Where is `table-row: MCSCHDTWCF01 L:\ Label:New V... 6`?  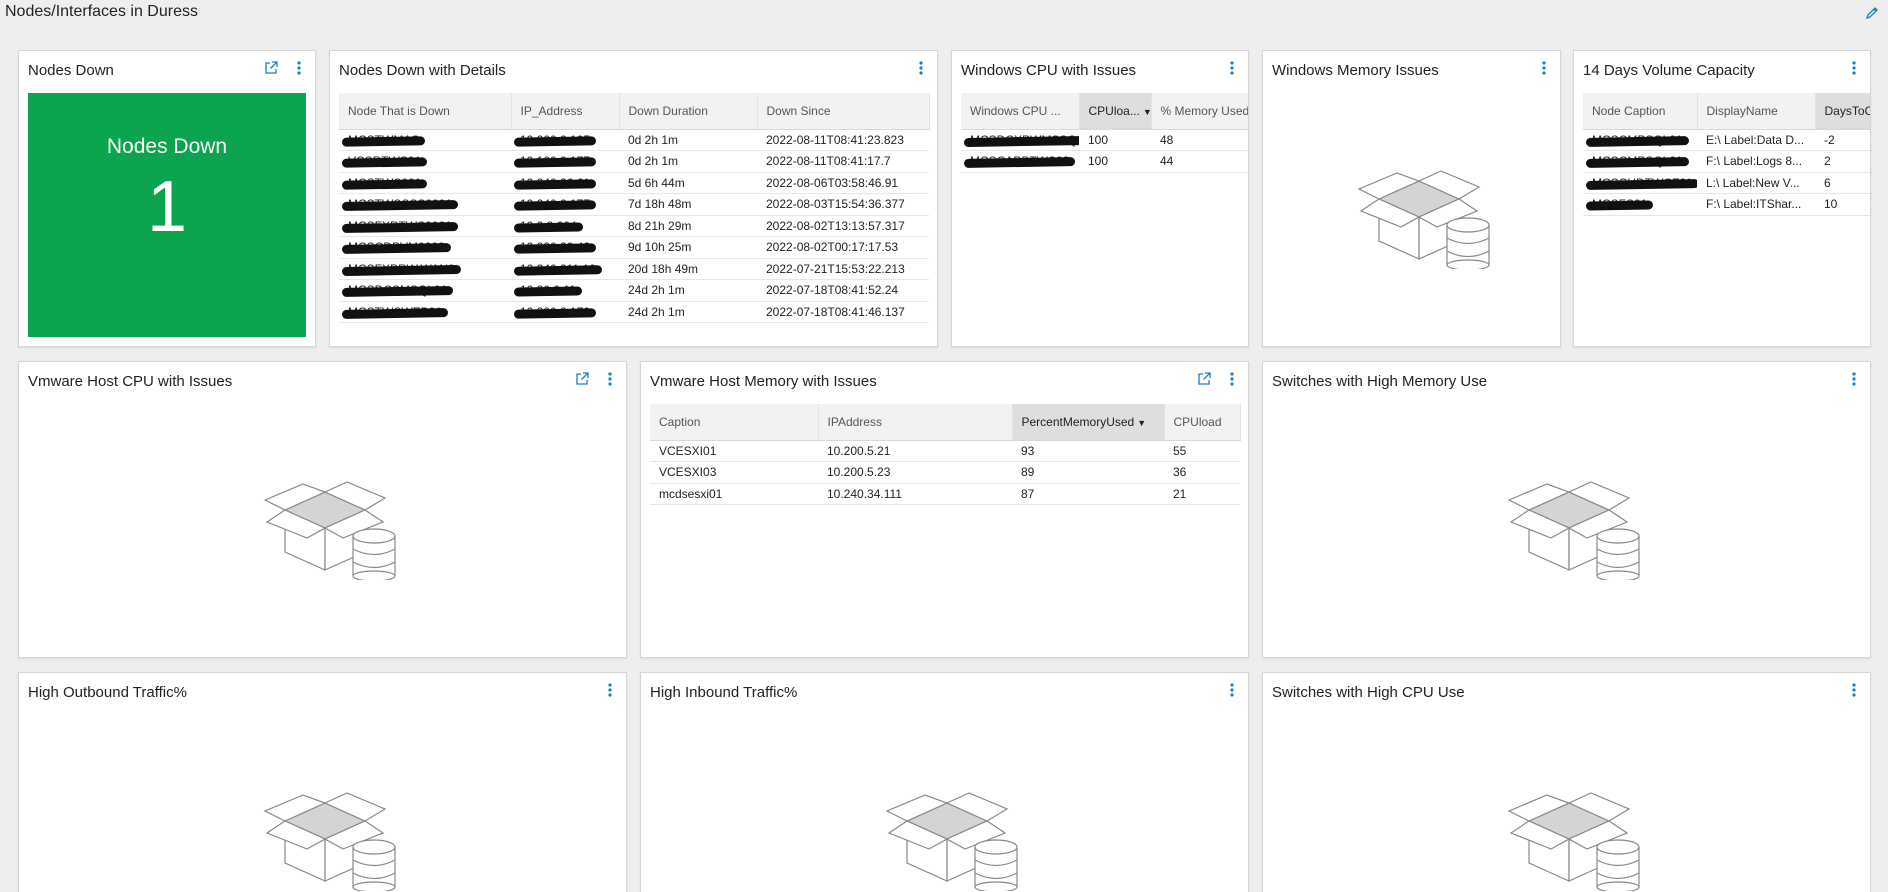
table-row: MCSCHDTWCF01 L:\ Label:New V... 6 is located at coordinates (1726, 183).